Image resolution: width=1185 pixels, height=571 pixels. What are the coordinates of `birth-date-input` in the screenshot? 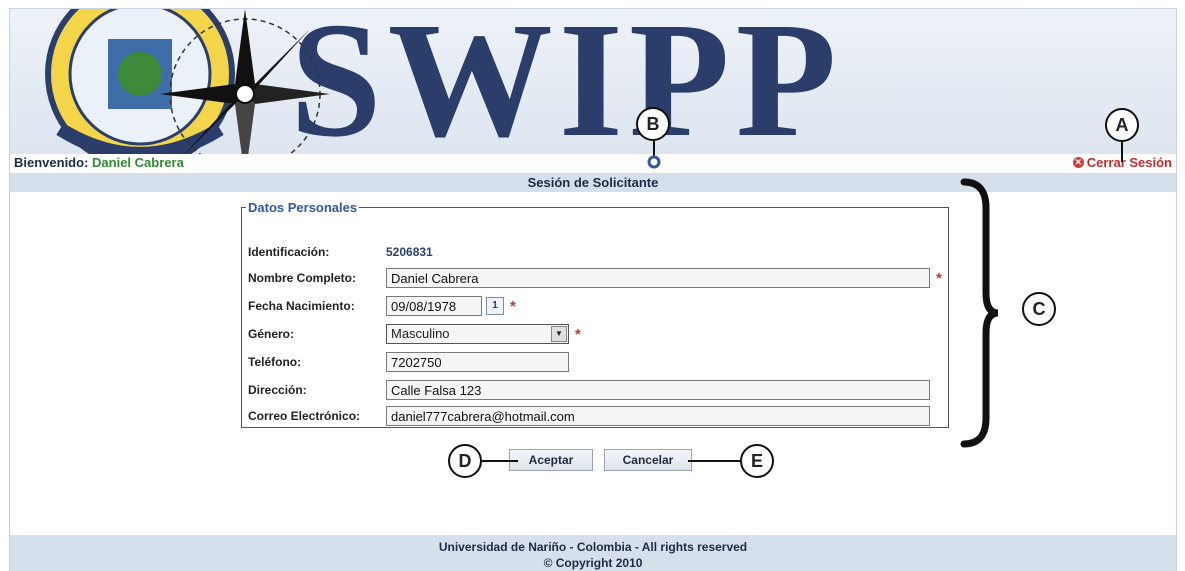 It's located at (434, 306).